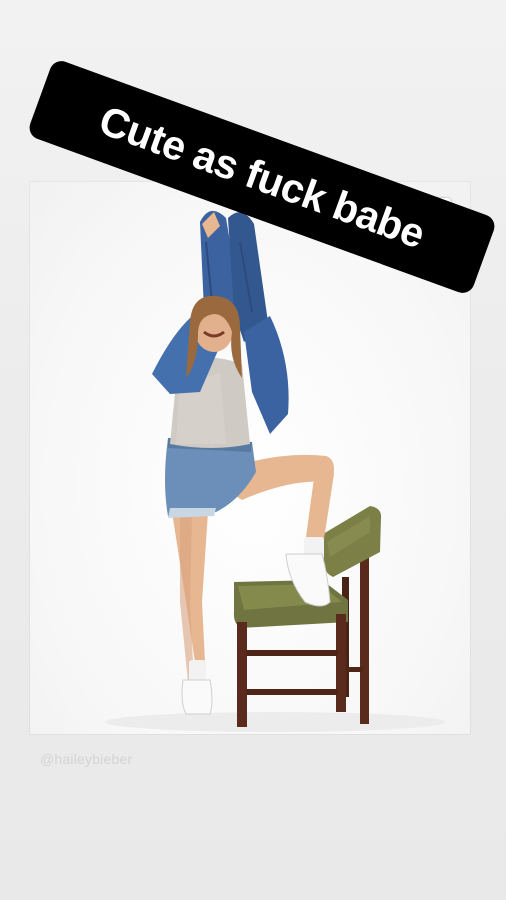 The width and height of the screenshot is (506, 900). What do you see at coordinates (86, 759) in the screenshot?
I see `post-author-mention: @haileybieber` at bounding box center [86, 759].